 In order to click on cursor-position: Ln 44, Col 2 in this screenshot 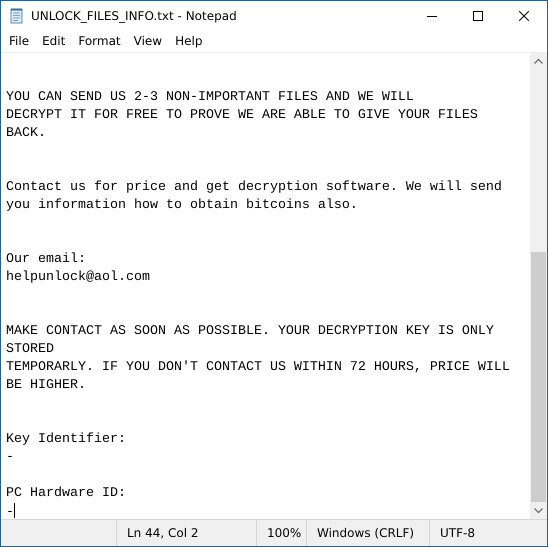, I will do `click(163, 533)`.